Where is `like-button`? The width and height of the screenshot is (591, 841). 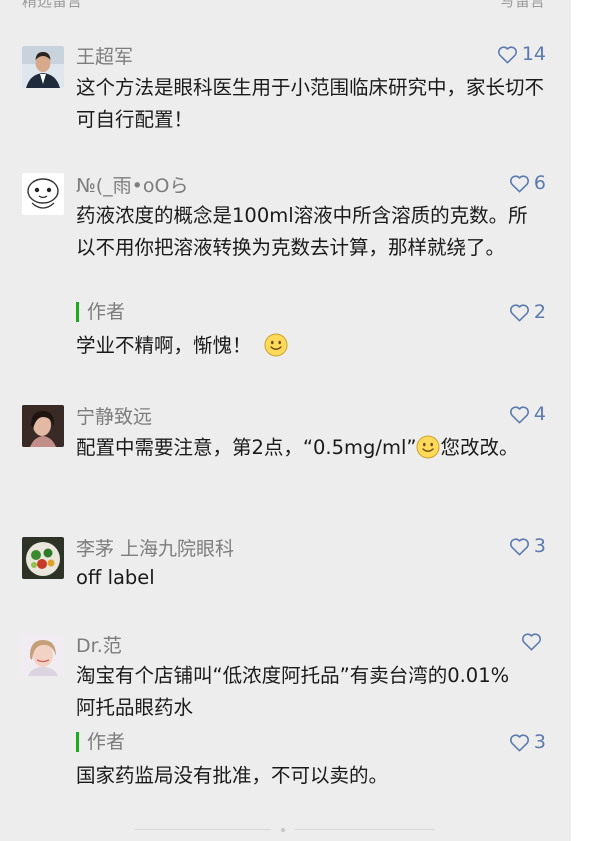
like-button is located at coordinates (533, 641).